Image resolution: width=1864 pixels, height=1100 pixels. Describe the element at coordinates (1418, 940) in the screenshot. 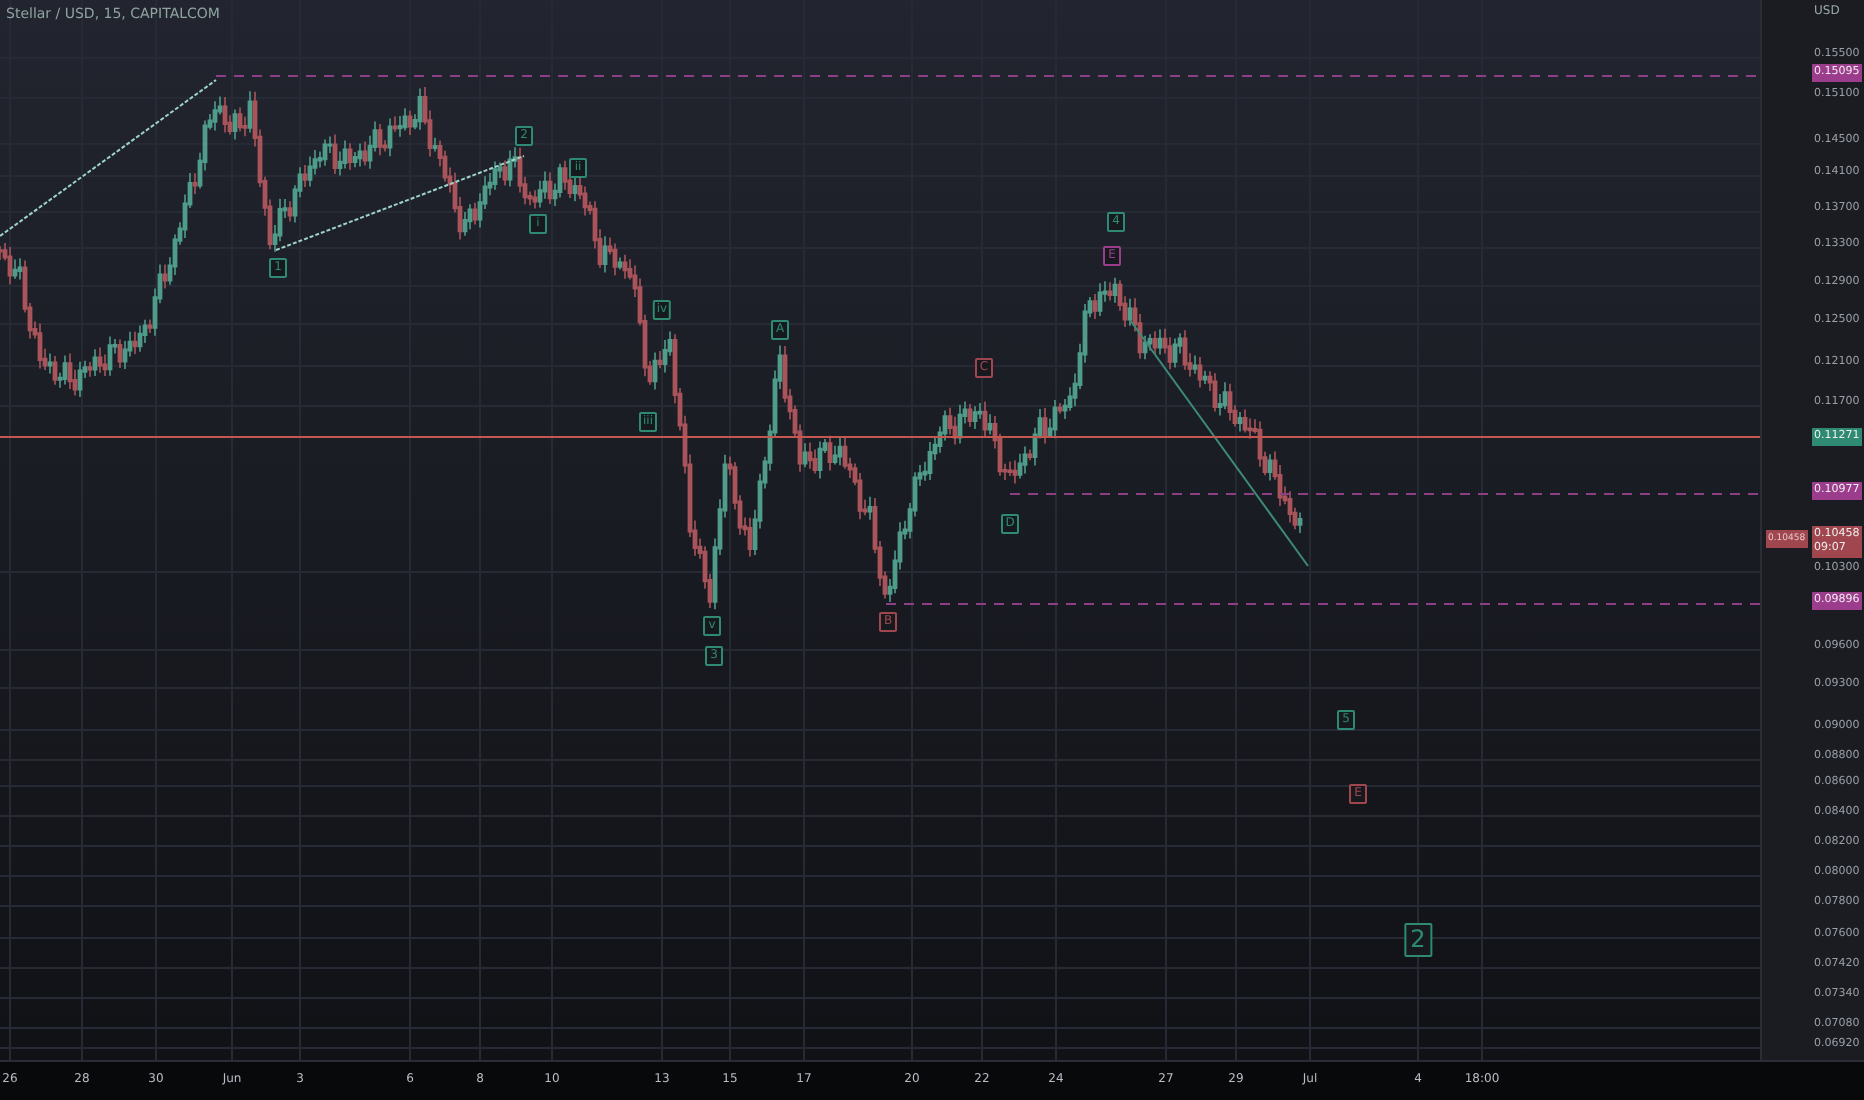

I see `wave-label: 2` at that location.